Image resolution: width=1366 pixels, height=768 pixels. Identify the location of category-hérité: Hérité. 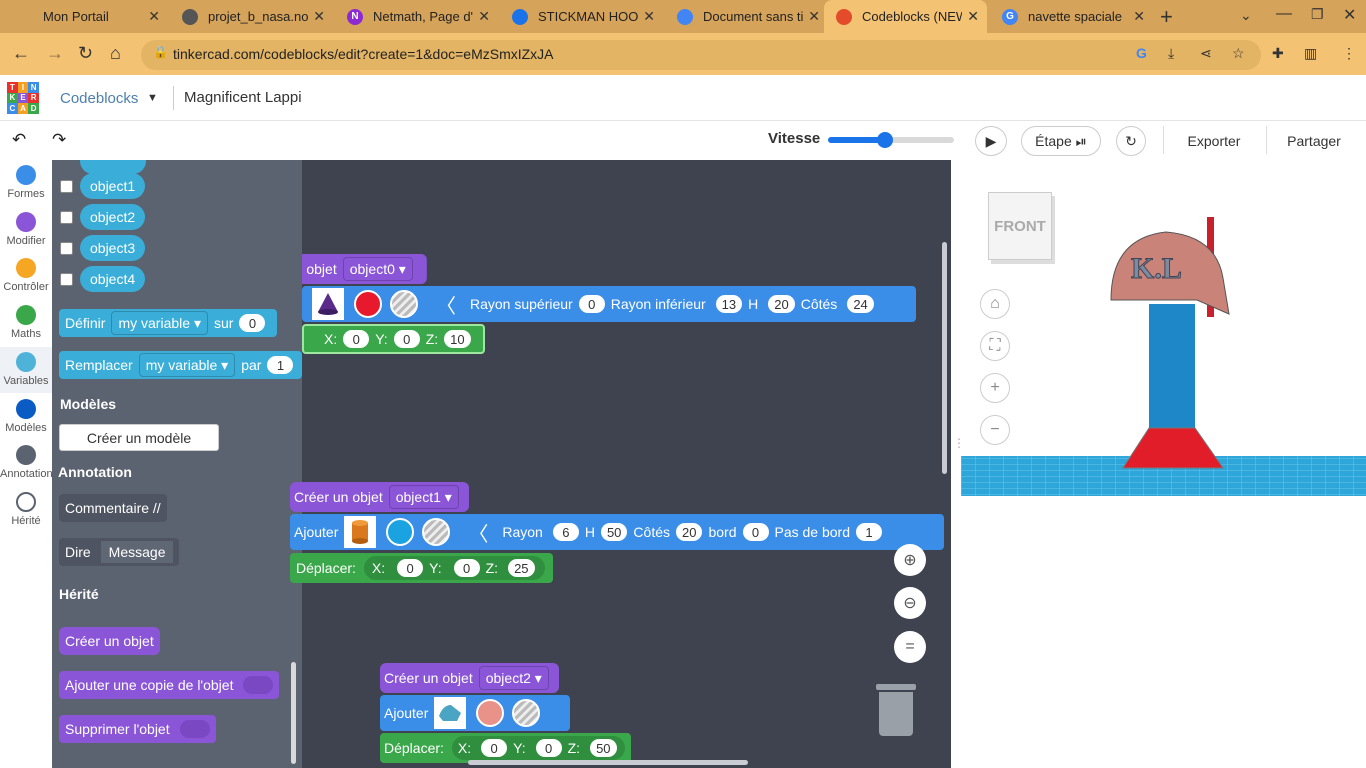
(26, 509).